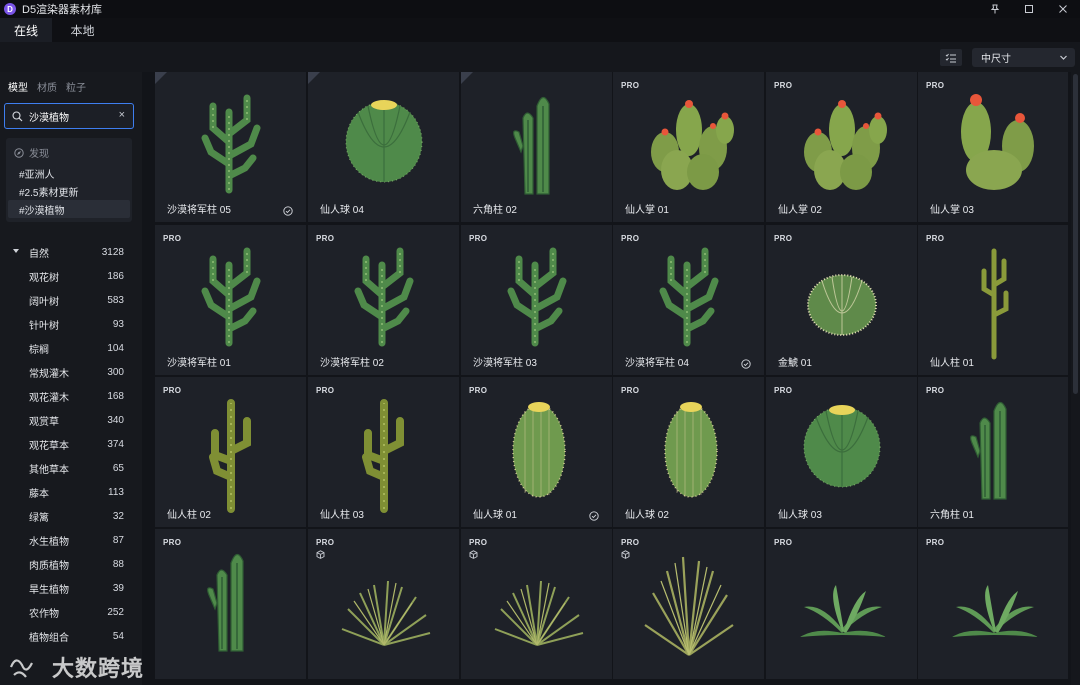 Image resolution: width=1080 pixels, height=685 pixels. What do you see at coordinates (76, 86) in the screenshot?
I see `subtab-particle: 粒子` at bounding box center [76, 86].